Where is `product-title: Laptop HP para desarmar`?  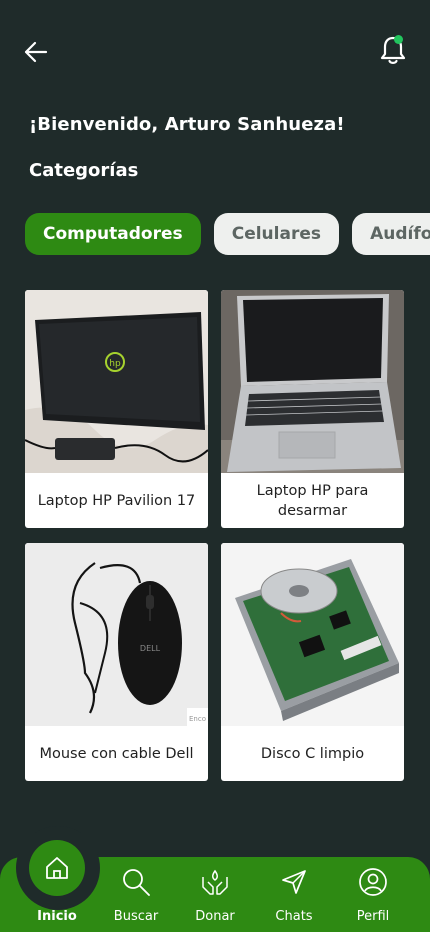 product-title: Laptop HP para desarmar is located at coordinates (312, 500).